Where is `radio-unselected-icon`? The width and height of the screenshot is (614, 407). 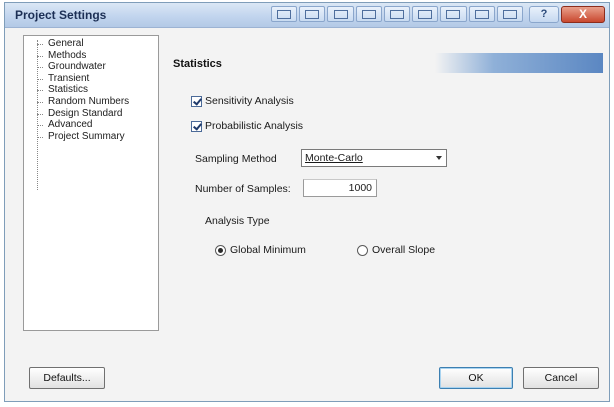 radio-unselected-icon is located at coordinates (362, 250).